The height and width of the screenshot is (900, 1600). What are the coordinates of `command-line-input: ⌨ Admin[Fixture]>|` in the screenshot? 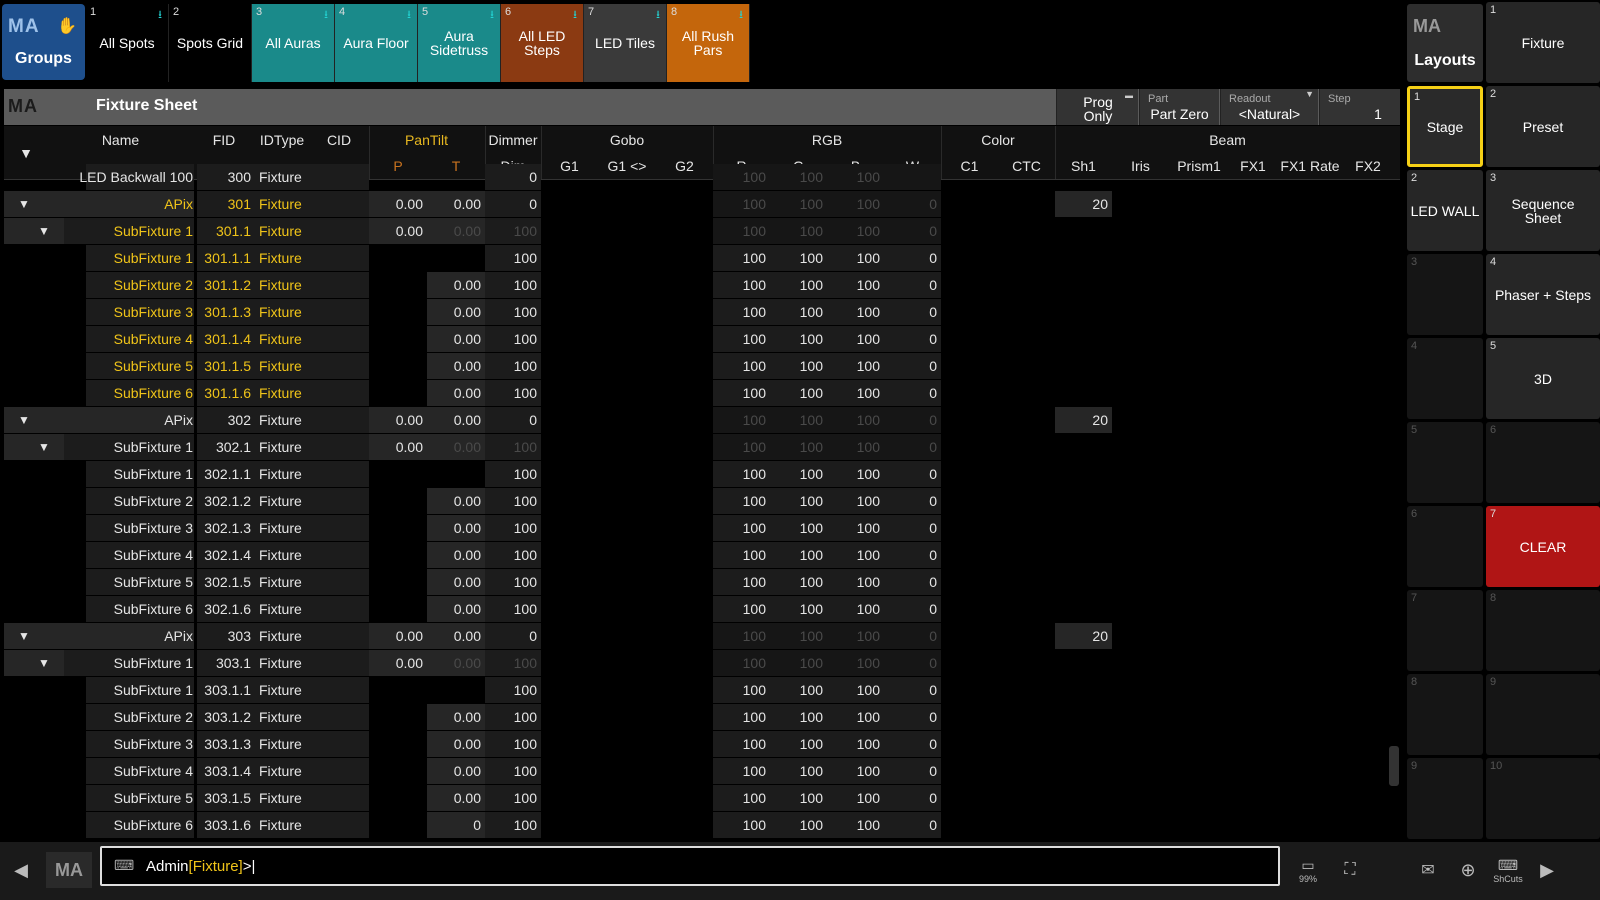 It's located at (690, 866).